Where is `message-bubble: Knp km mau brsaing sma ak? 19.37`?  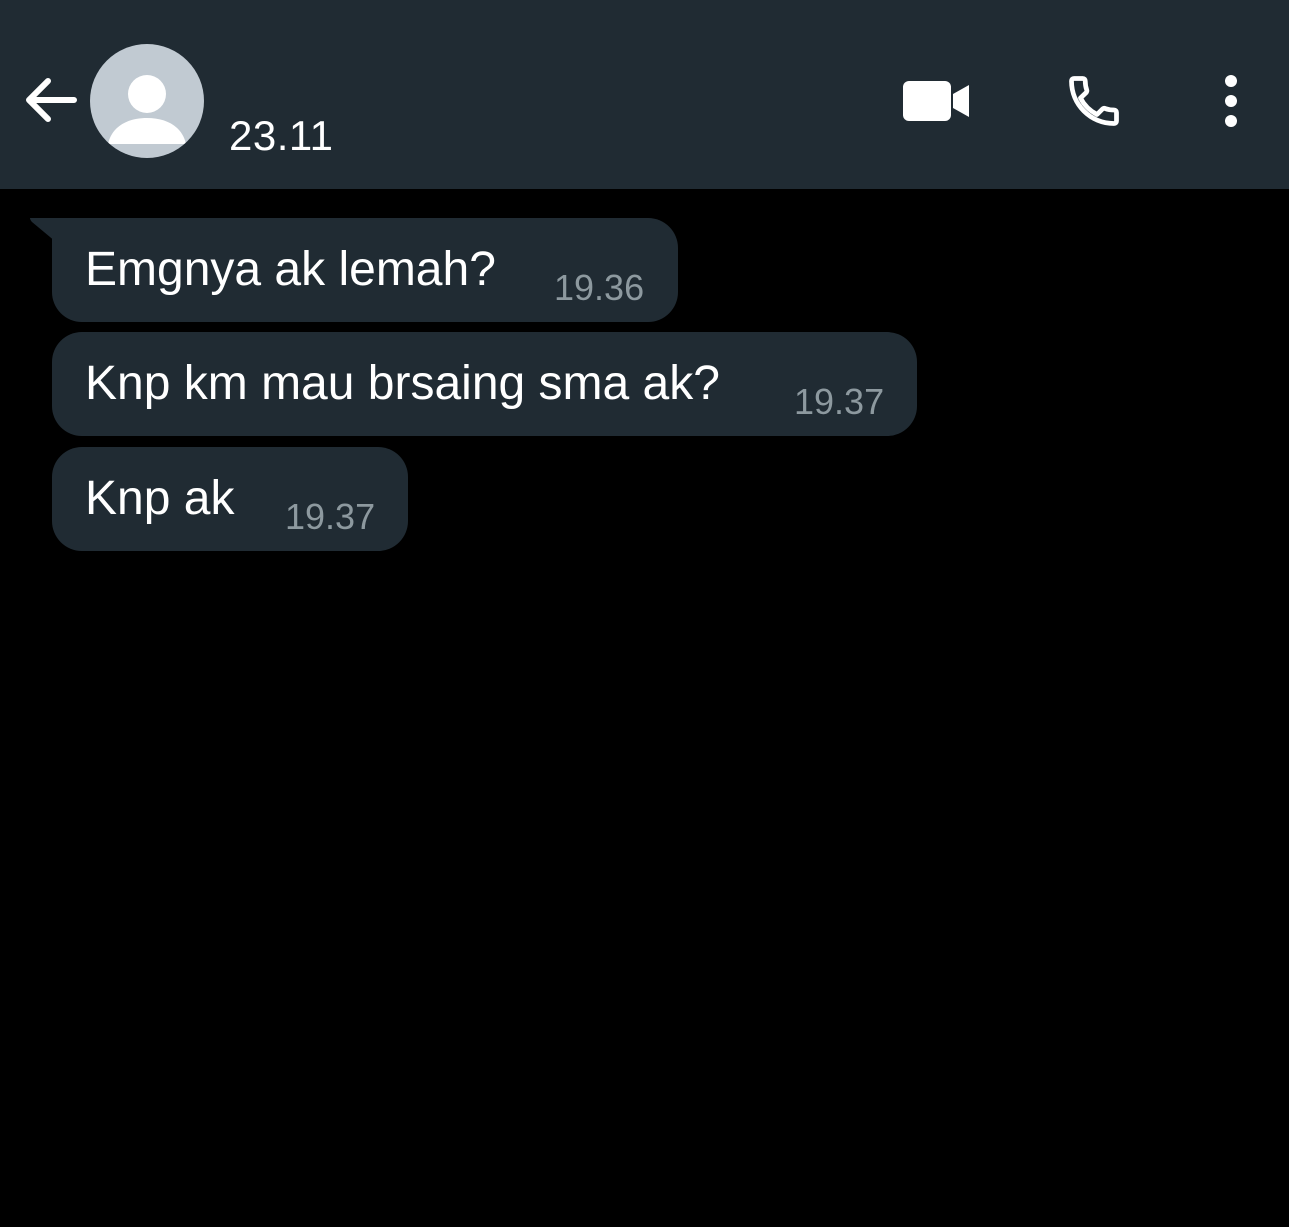 message-bubble: Knp km mau brsaing sma ak? 19.37 is located at coordinates (484, 384).